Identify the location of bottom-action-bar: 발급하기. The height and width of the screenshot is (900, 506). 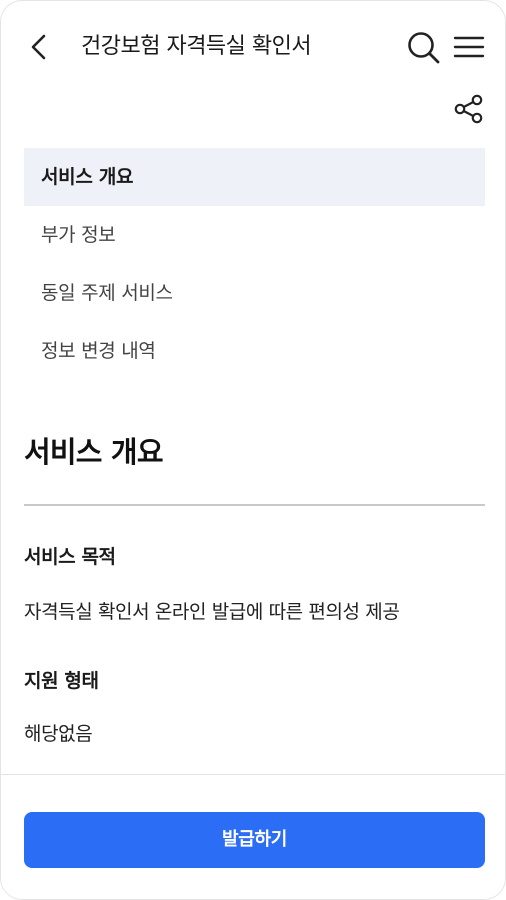
(253, 836).